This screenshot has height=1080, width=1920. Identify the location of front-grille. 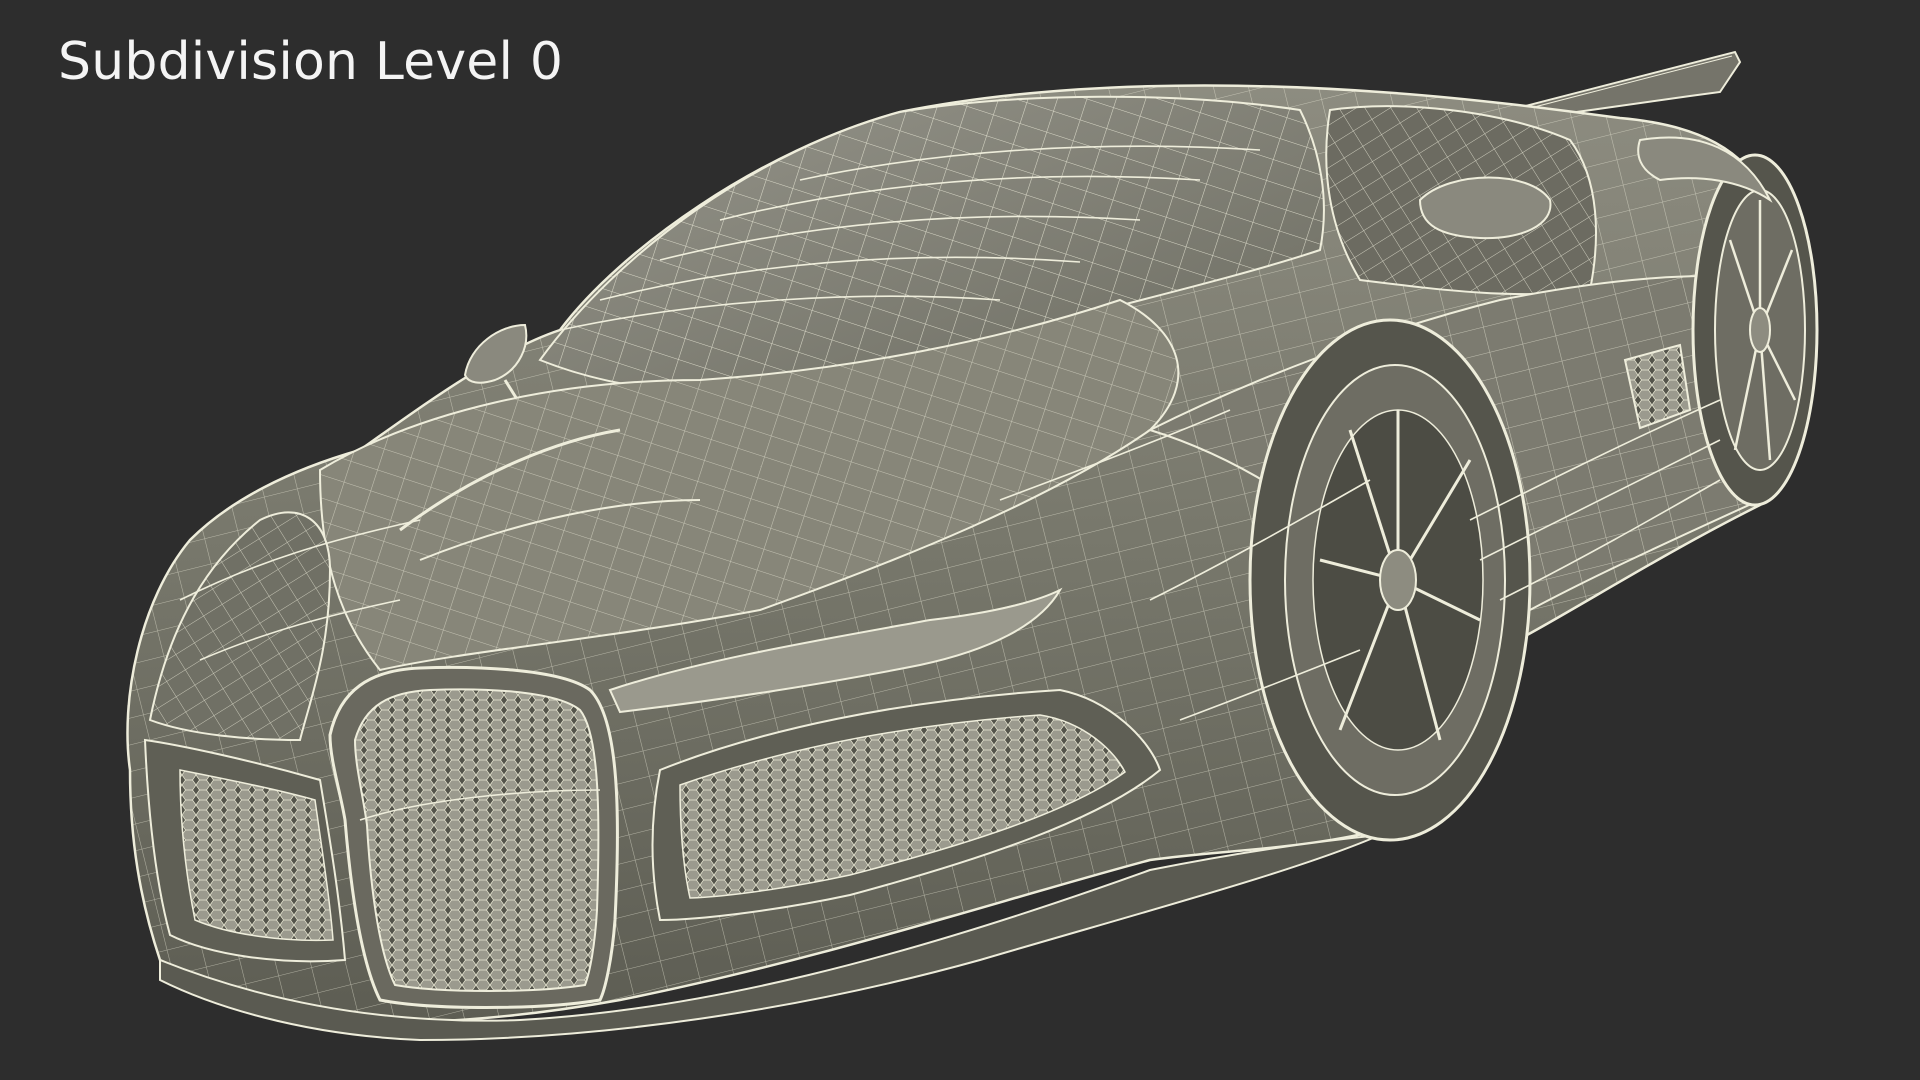
(473, 837).